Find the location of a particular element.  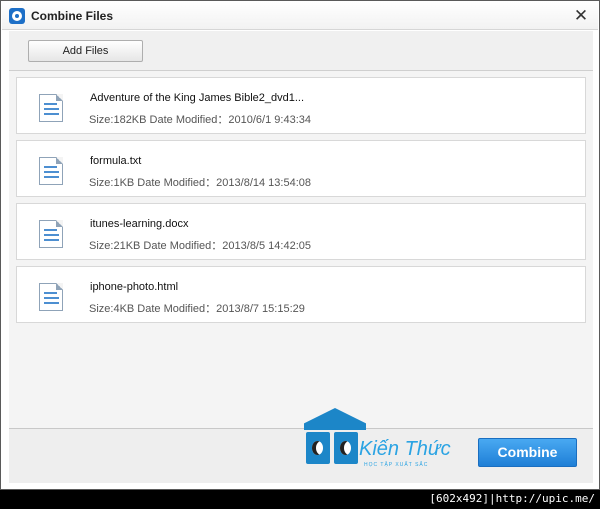

add-files-button: Add Files is located at coordinates (85, 51).